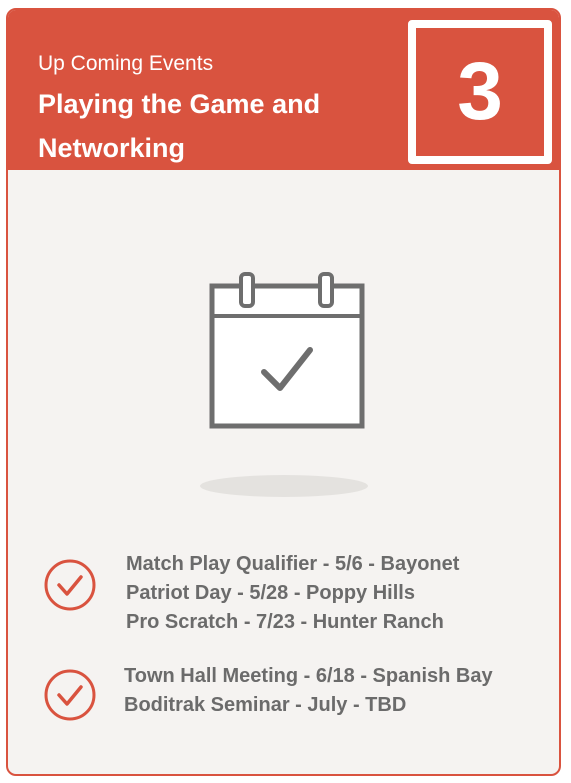  I want to click on calendar-check-icon, so click(283, 384).